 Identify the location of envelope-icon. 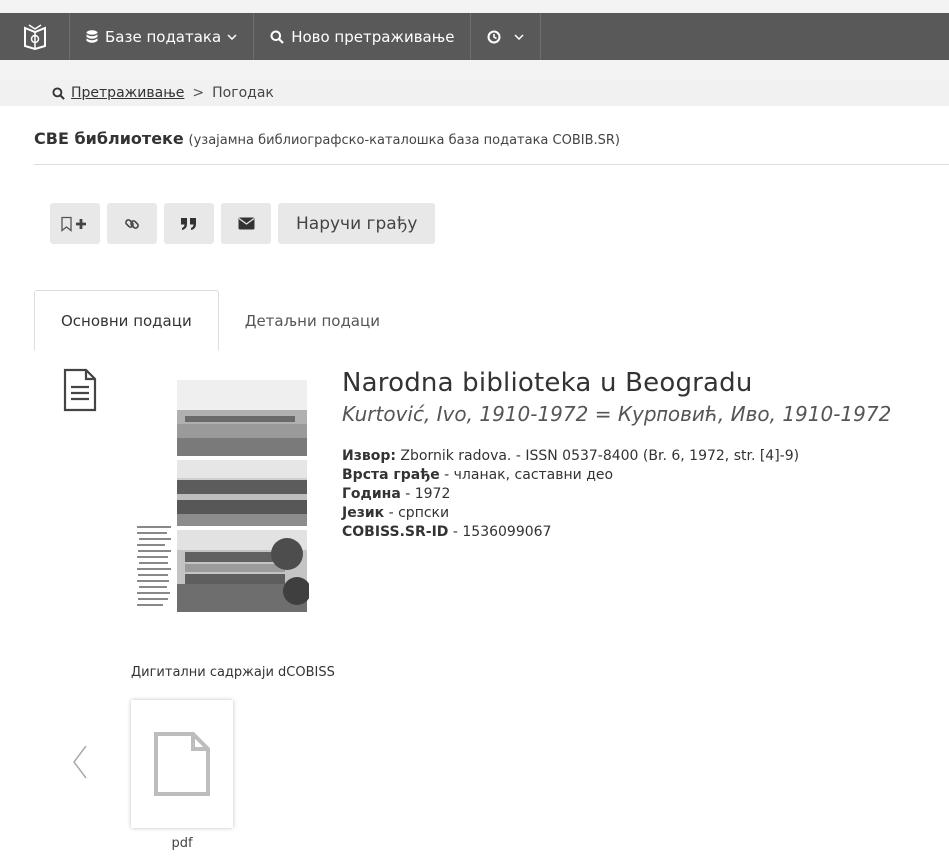
(246, 223).